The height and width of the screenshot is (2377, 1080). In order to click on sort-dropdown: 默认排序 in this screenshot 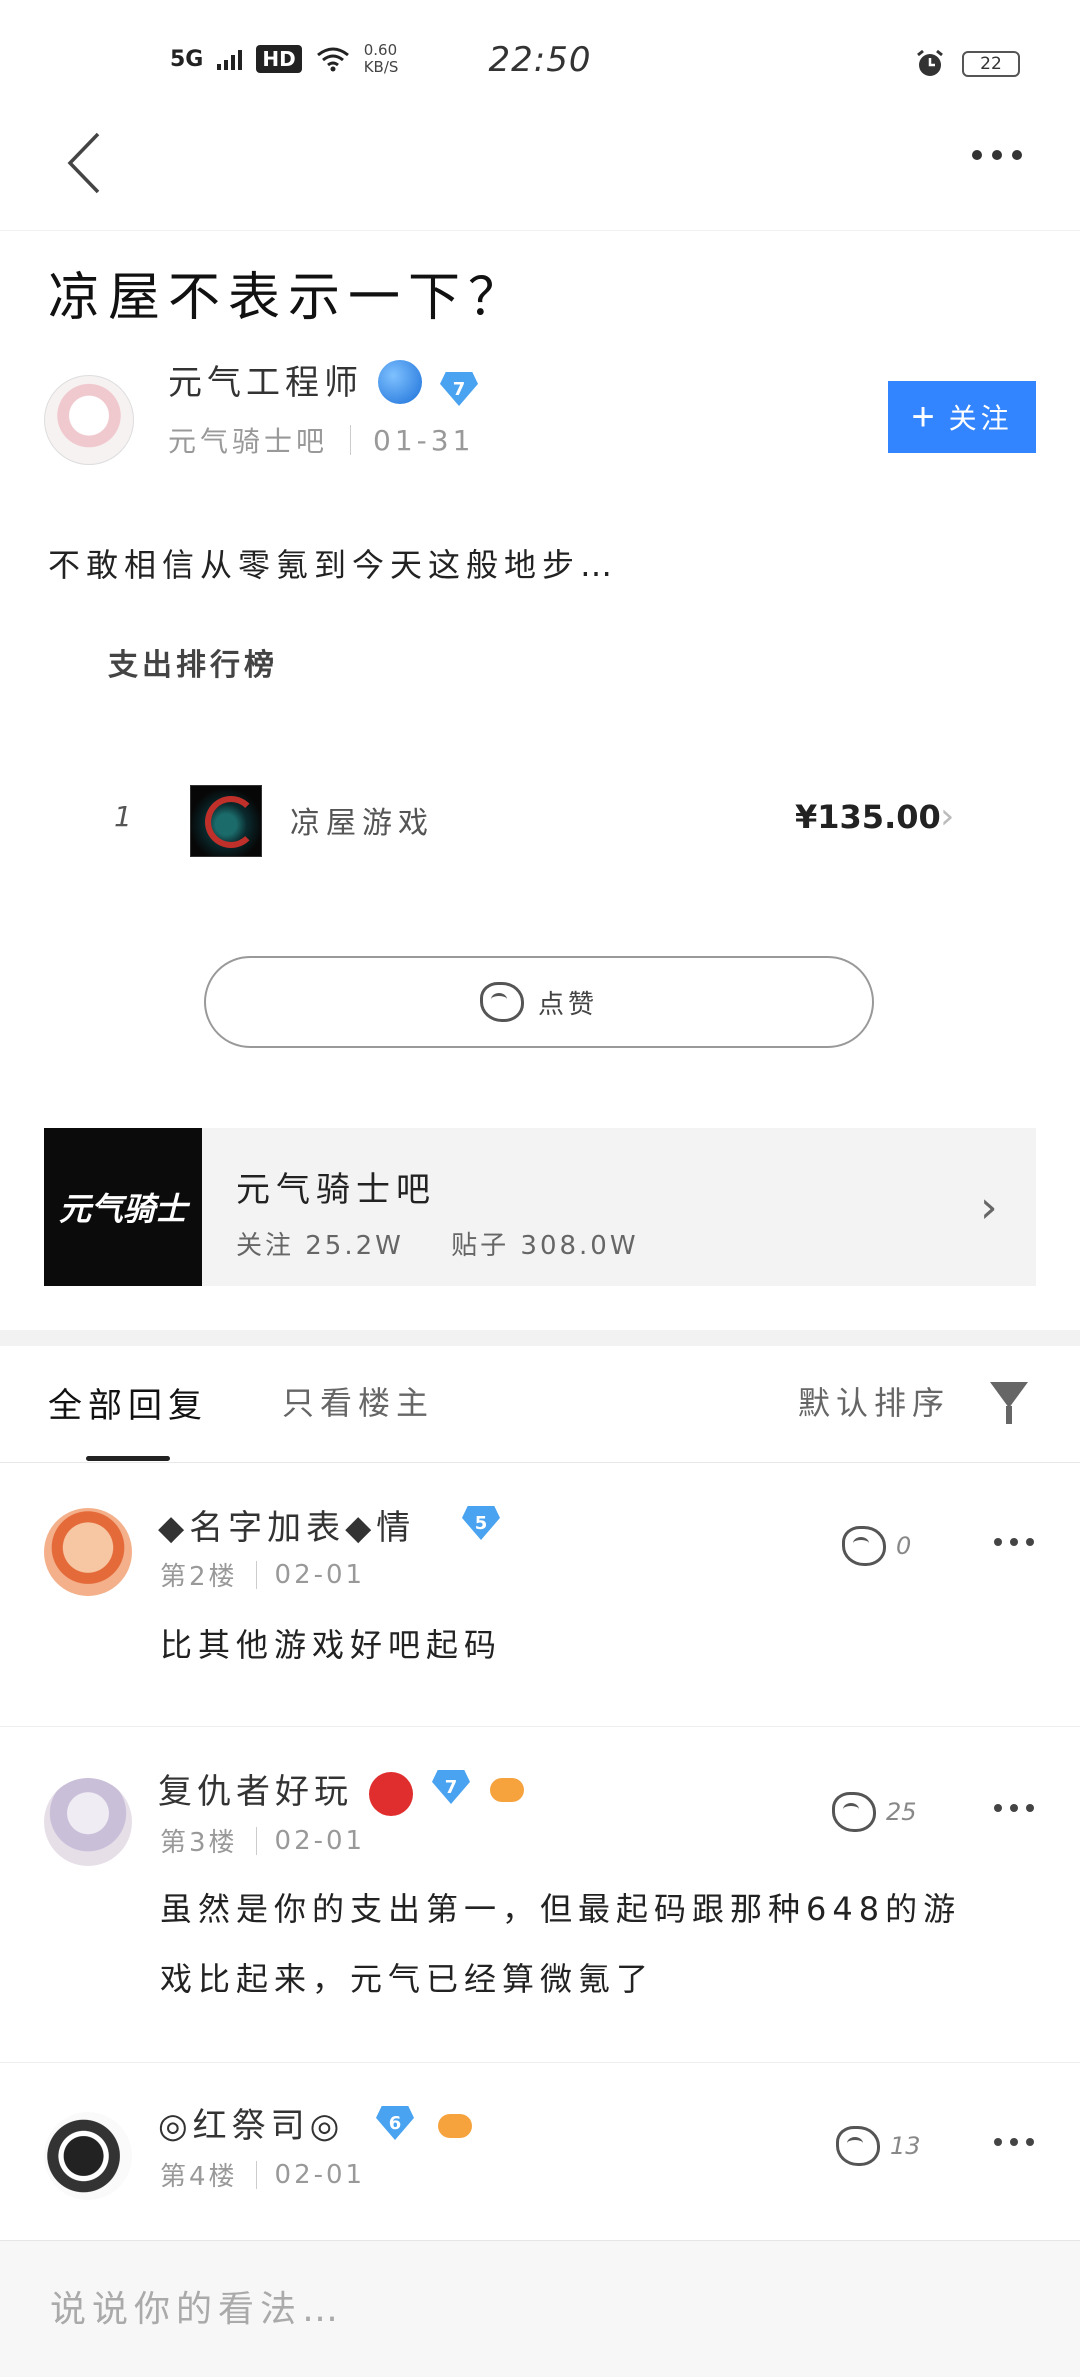, I will do `click(874, 1401)`.